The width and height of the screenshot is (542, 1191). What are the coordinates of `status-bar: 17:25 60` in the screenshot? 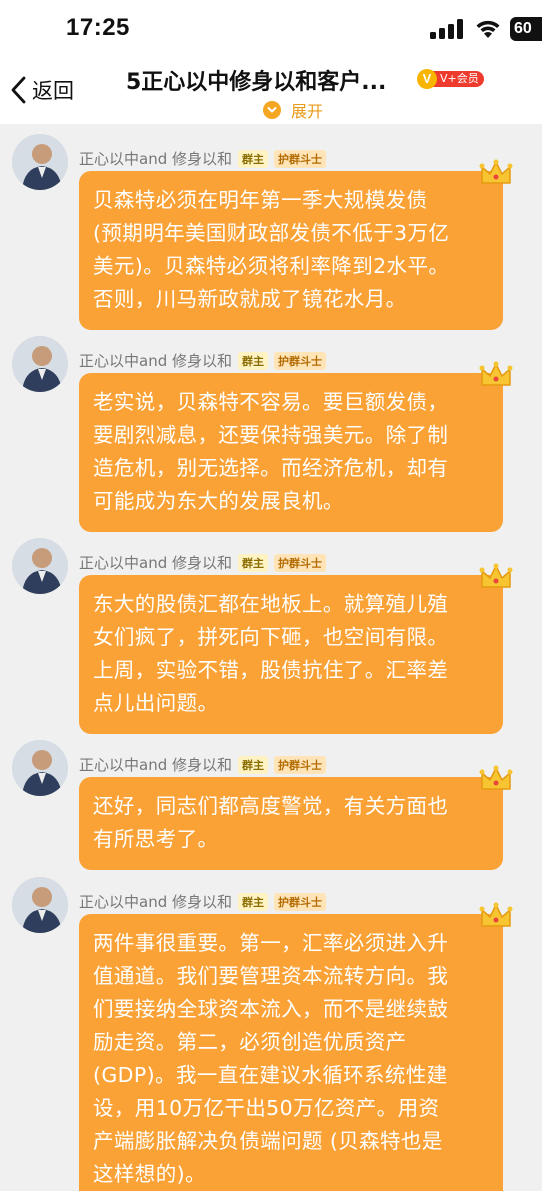 It's located at (271, 28).